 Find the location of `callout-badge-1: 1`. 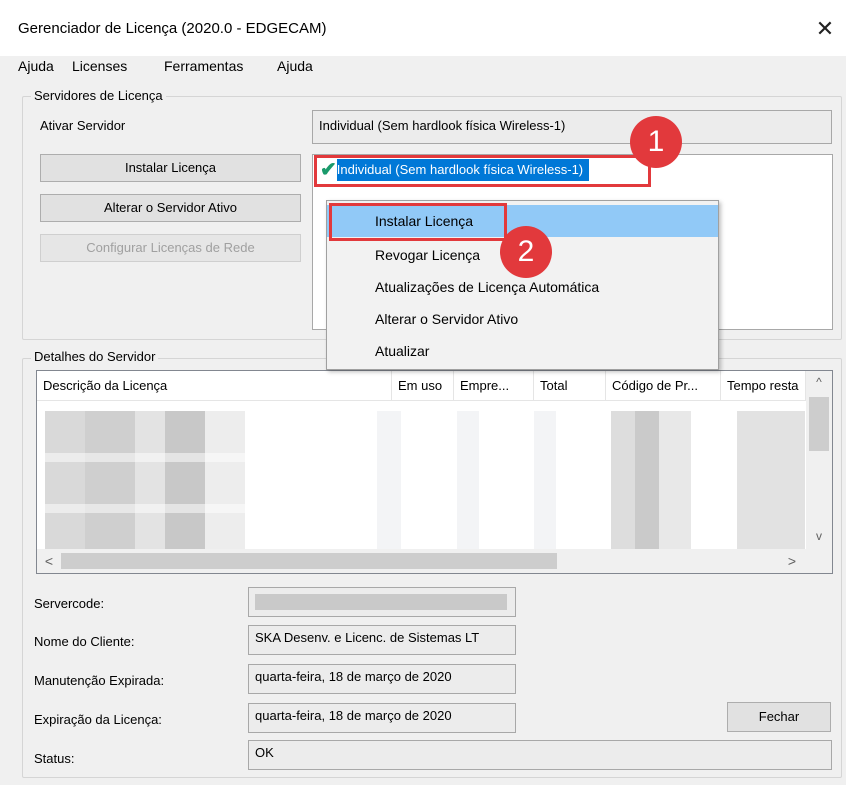

callout-badge-1: 1 is located at coordinates (656, 142).